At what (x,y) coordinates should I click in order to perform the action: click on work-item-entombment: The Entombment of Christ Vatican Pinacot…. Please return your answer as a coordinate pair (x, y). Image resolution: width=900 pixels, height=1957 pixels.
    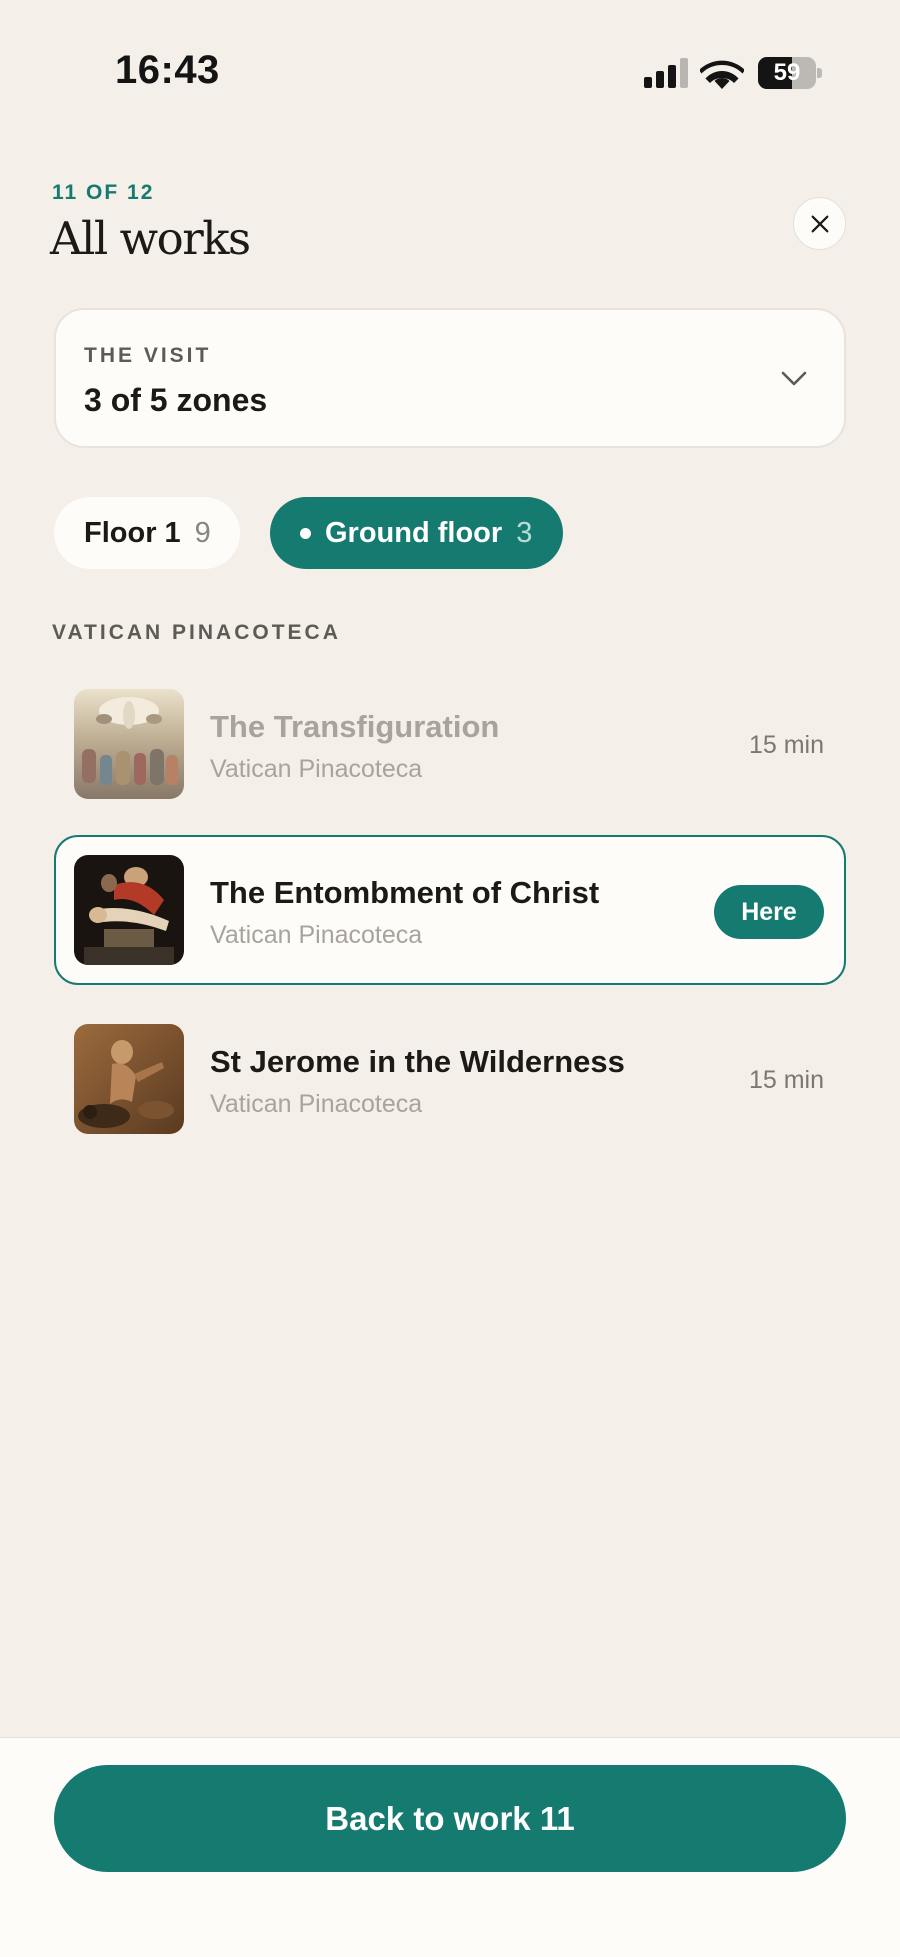
    Looking at the image, I should click on (450, 910).